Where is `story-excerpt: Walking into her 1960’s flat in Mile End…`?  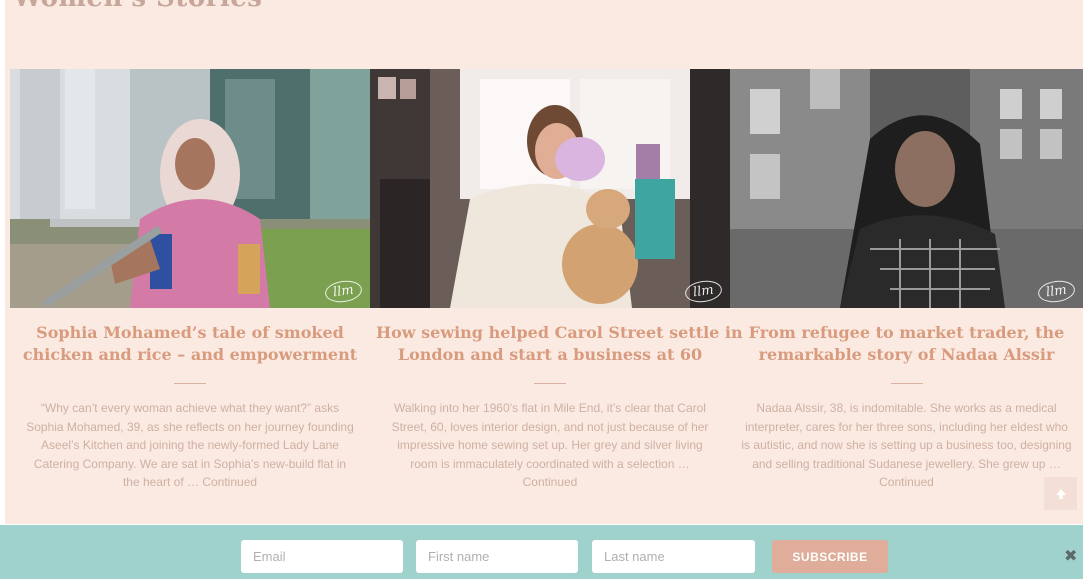
story-excerpt: Walking into her 1960’s flat in Mile End… is located at coordinates (550, 445).